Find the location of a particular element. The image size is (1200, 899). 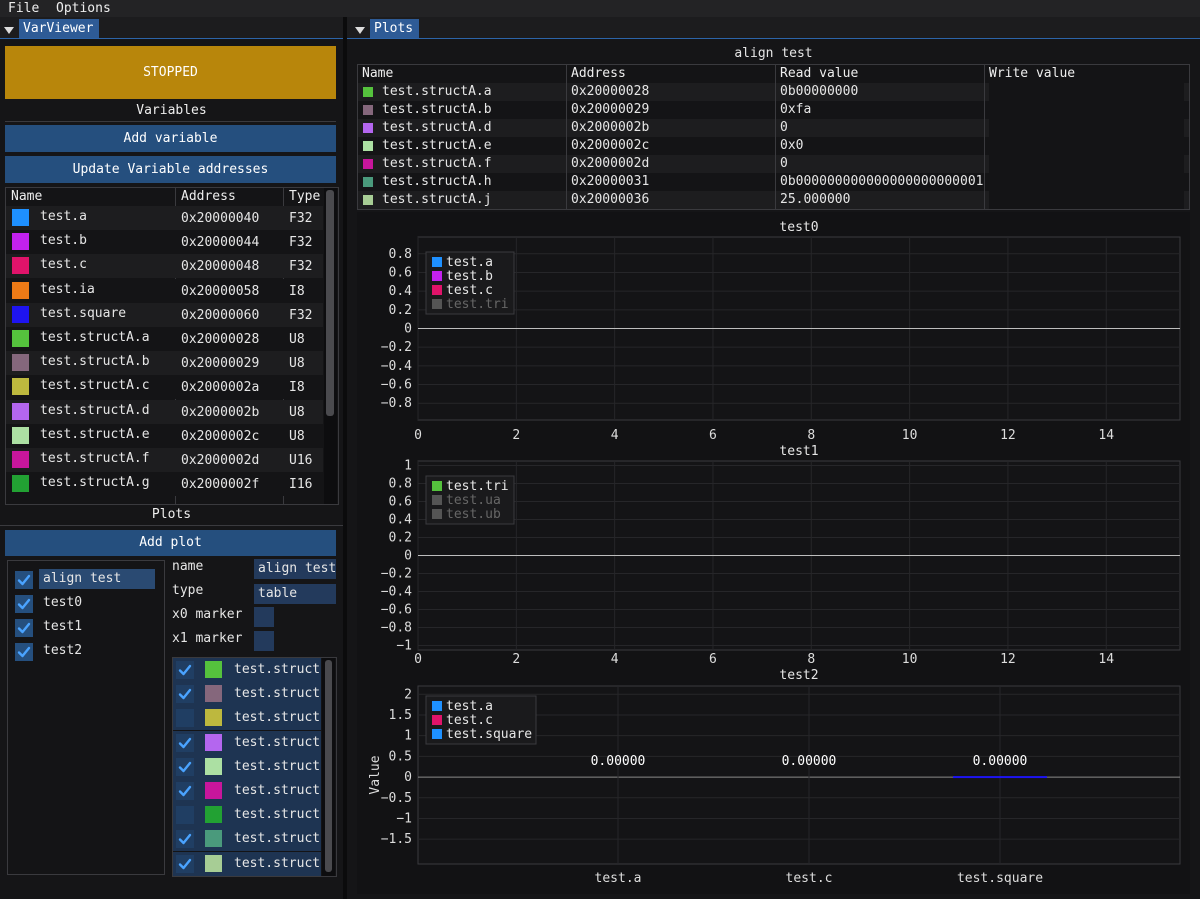

table-row: test.b 0x20000044 F32 is located at coordinates (164, 242).